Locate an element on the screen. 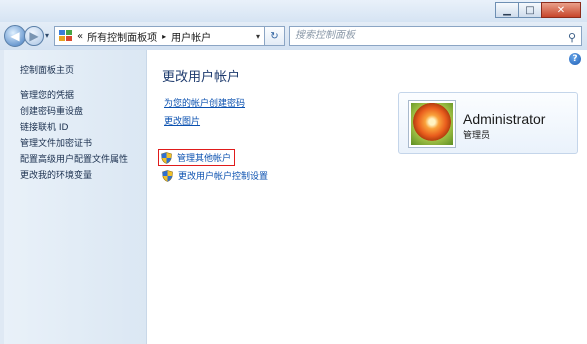  search-input: 搜索控制面板 ⚲ is located at coordinates (435, 36).